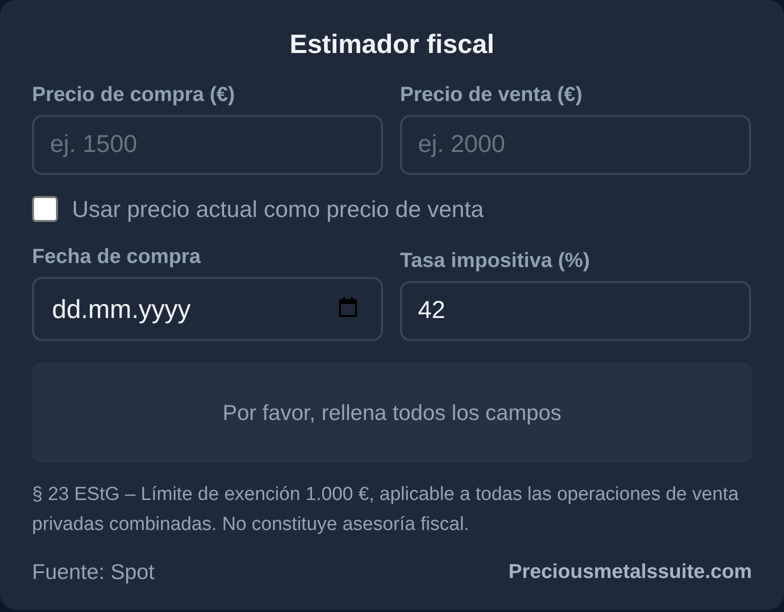  I want to click on checkbox-label: Usar precio actual como precio de venta, so click(278, 209).